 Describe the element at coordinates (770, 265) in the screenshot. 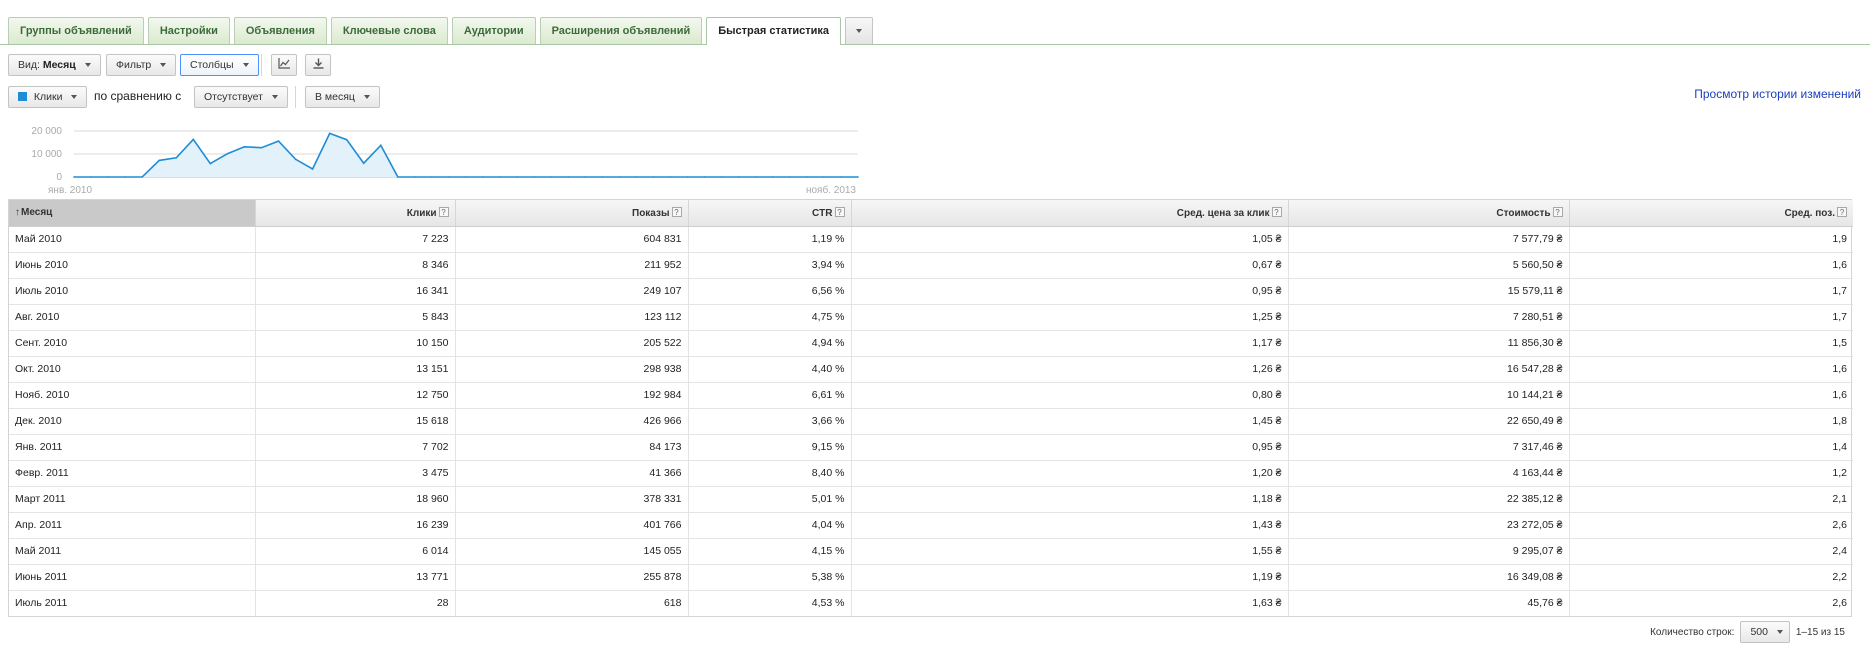

I see `table-cell: 3,94 %` at that location.